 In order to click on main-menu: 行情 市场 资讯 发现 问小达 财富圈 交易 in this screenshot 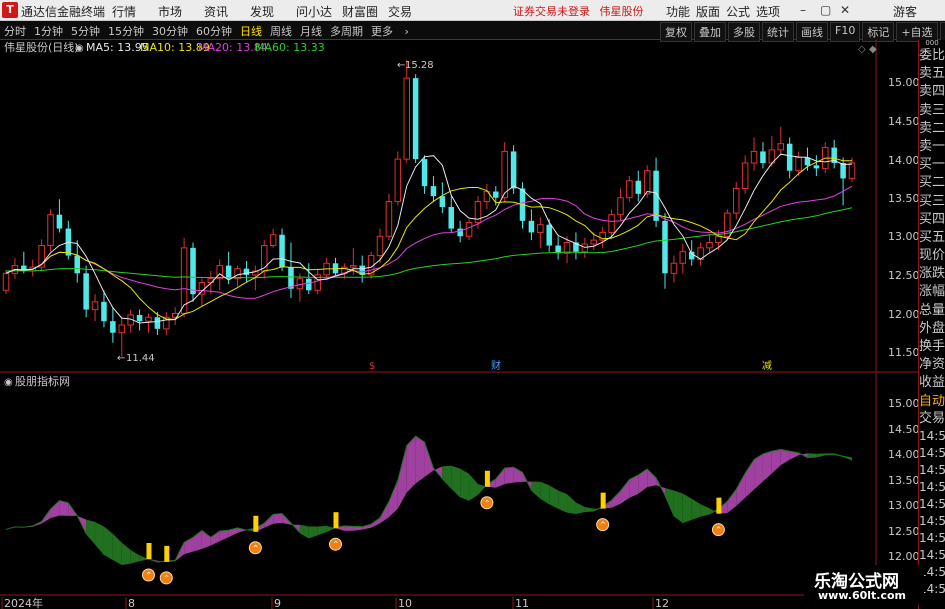, I will do `click(273, 11)`.